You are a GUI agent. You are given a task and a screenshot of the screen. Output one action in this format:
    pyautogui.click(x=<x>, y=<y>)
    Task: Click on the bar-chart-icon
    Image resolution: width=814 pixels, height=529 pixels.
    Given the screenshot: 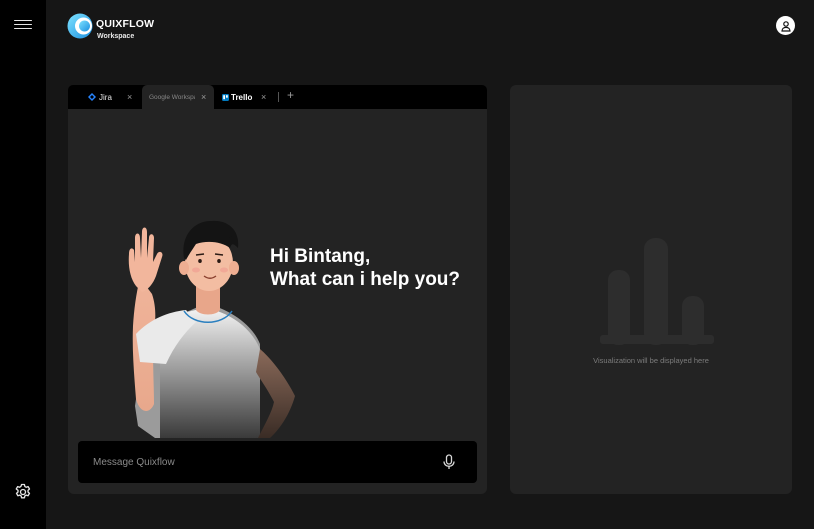 What is the action you would take?
    pyautogui.click(x=657, y=291)
    